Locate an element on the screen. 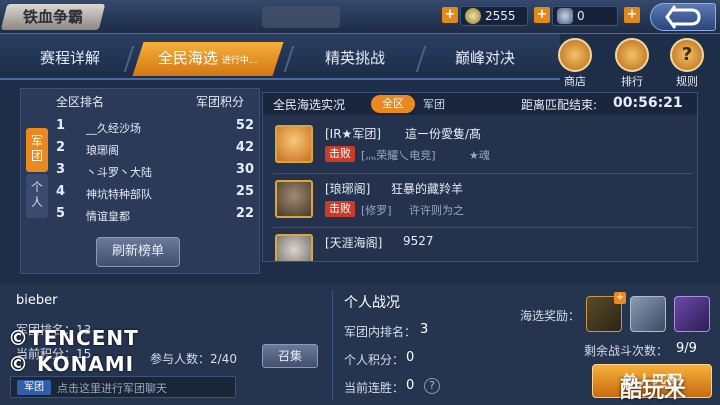 Image resolution: width=720 pixels, height=405 pixels. ranking-icon is located at coordinates (632, 55).